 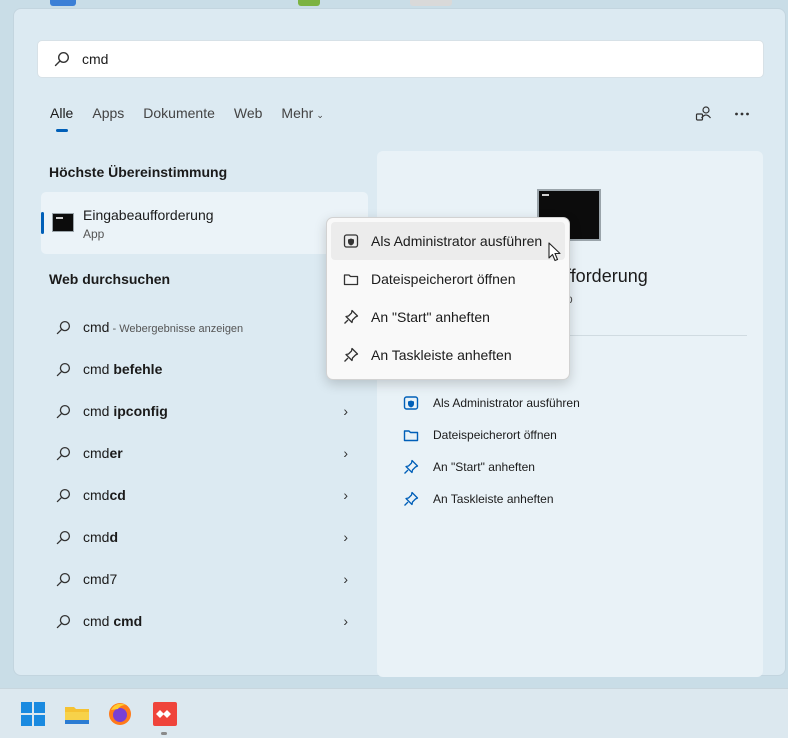 I want to click on menu-pin-taskbar: An Taskleiste anheften, so click(x=448, y=355).